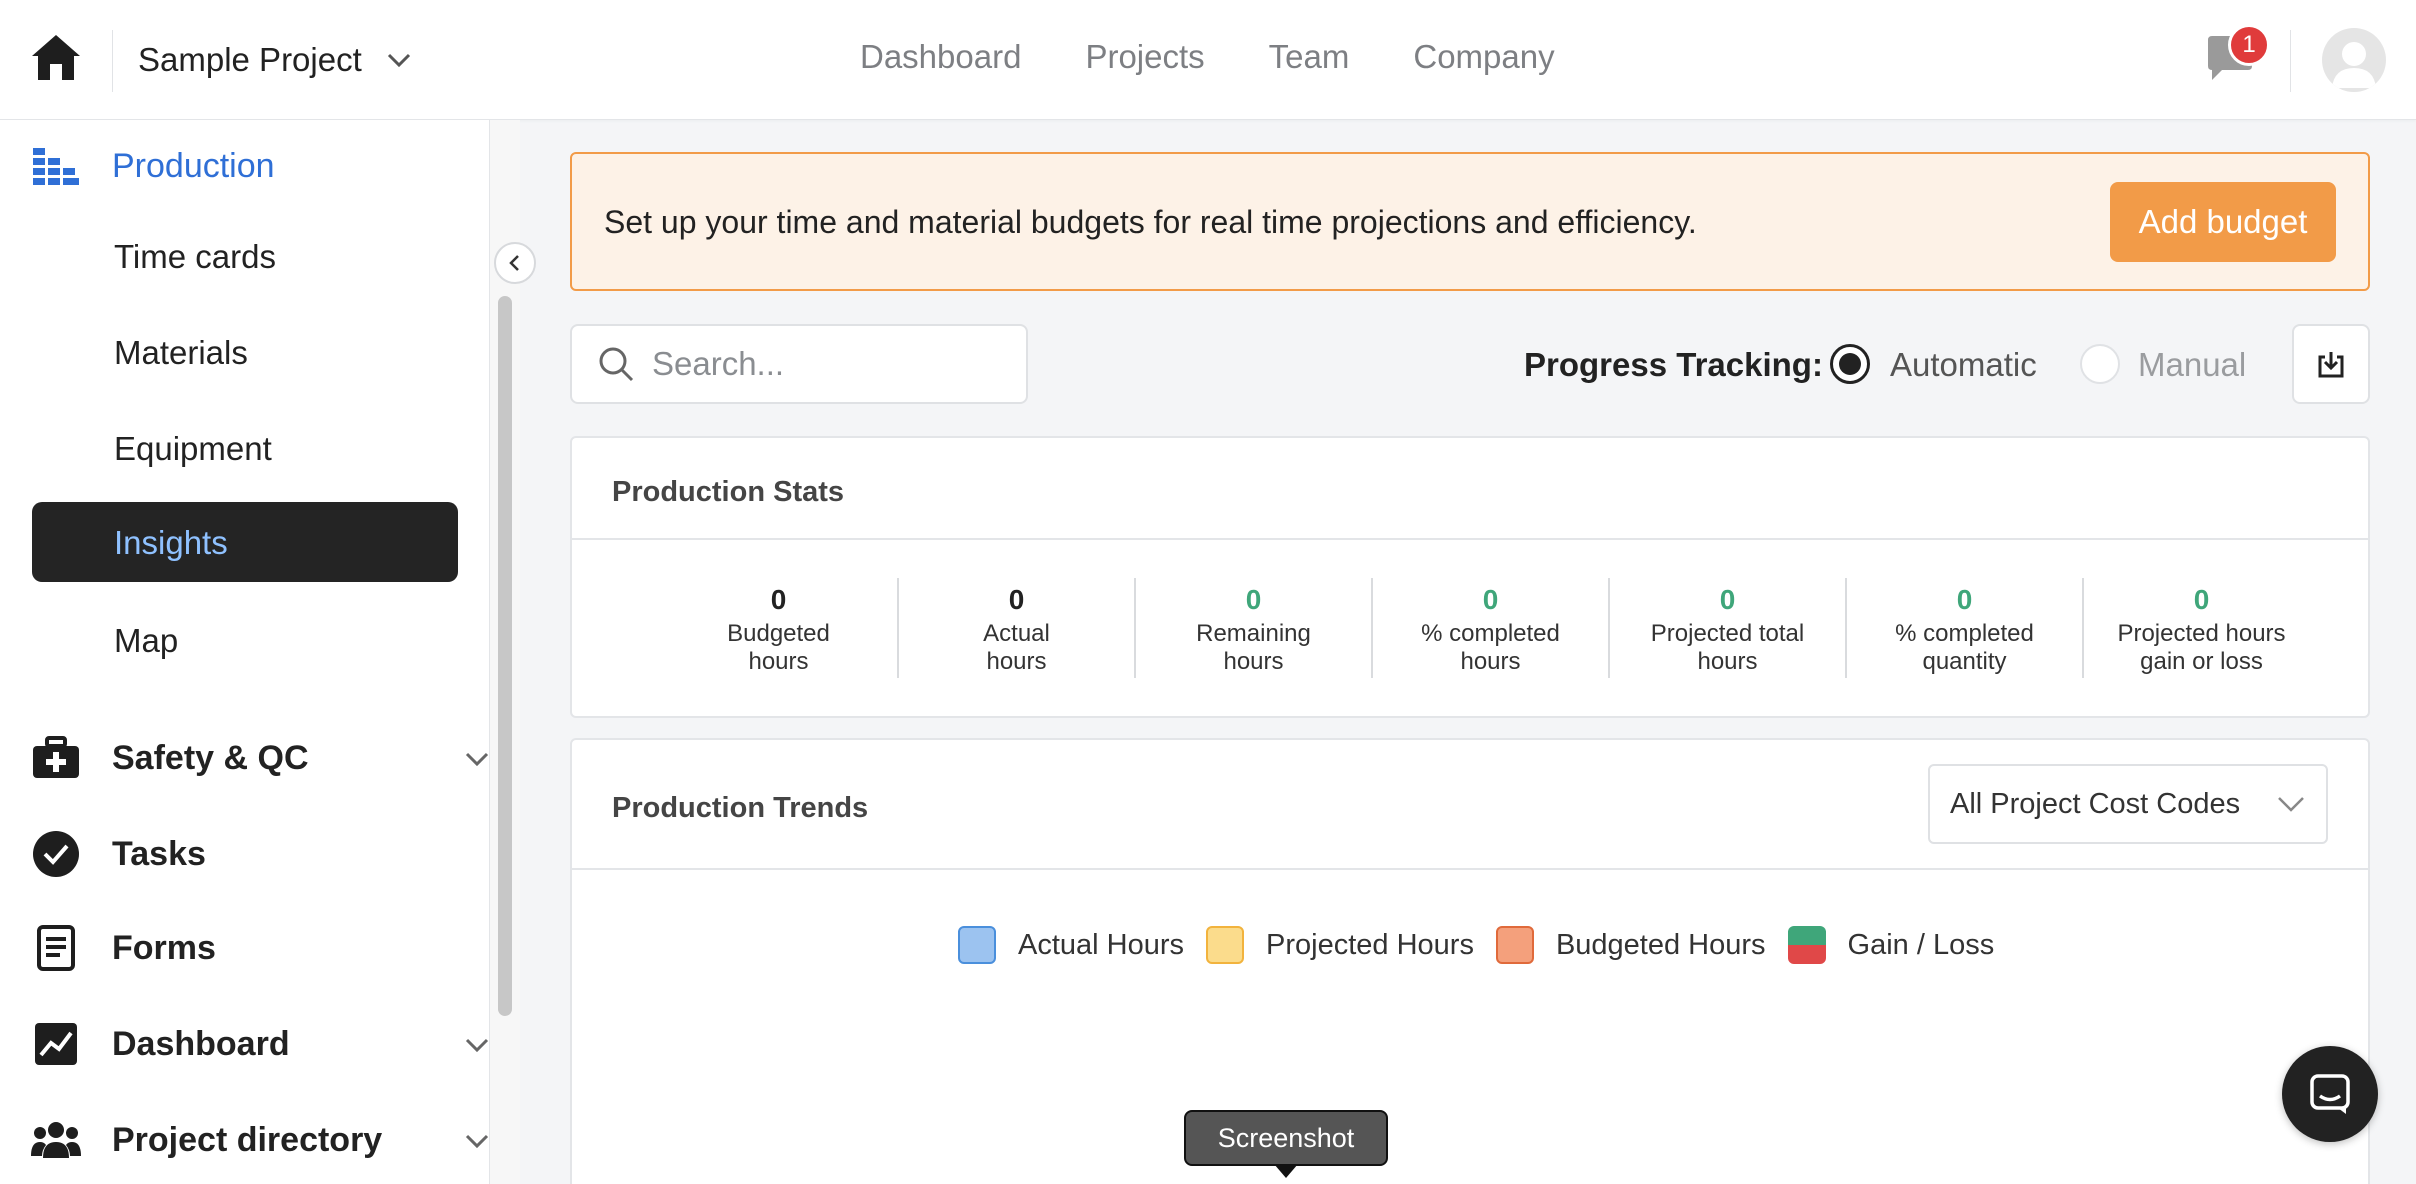  What do you see at coordinates (2331, 364) in the screenshot?
I see `export-button` at bounding box center [2331, 364].